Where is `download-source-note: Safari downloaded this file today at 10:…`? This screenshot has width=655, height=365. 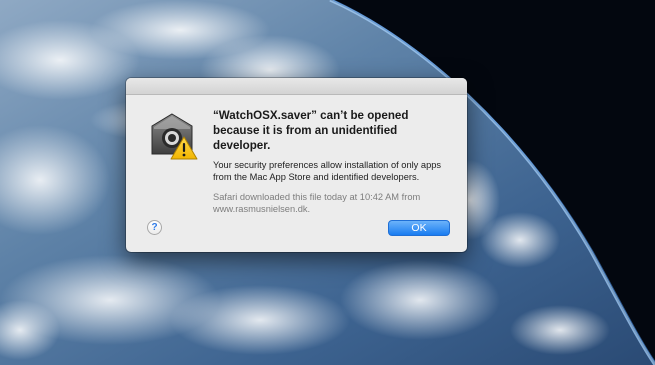 download-source-note: Safari downloaded this file today at 10:… is located at coordinates (317, 203).